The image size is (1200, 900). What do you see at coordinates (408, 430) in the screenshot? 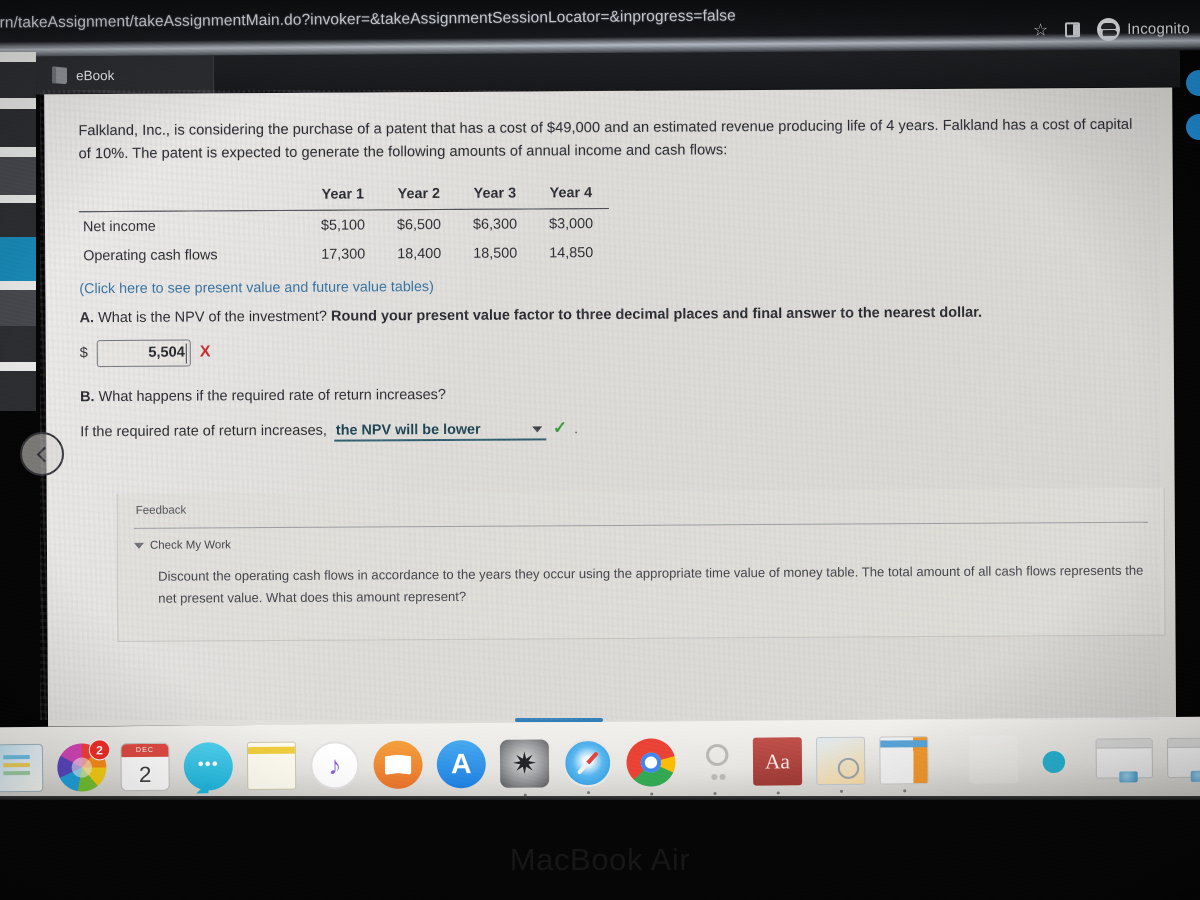
I see `dropdown-selected-value: the NPV will be lower` at bounding box center [408, 430].